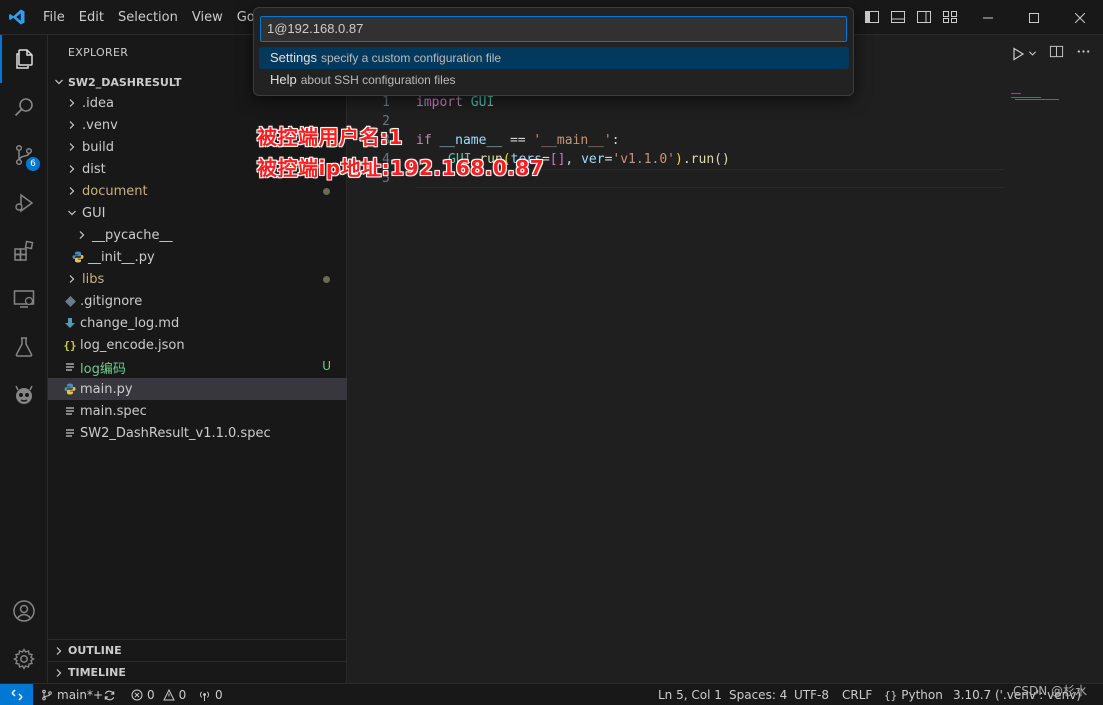  Describe the element at coordinates (24, 659) in the screenshot. I see `settings-gear-icon` at that location.